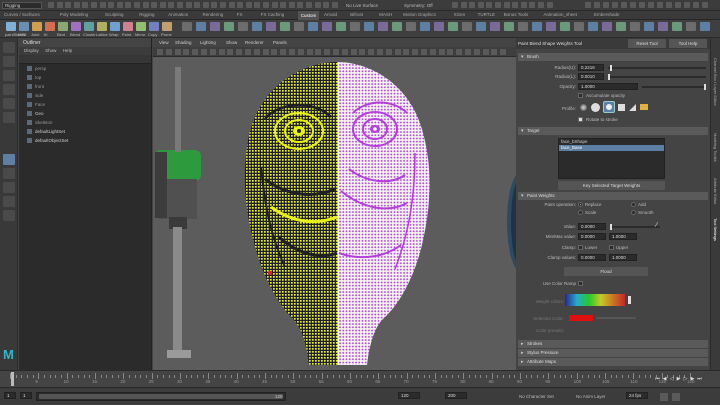 The height and width of the screenshot is (405, 720). What do you see at coordinates (635, 227) in the screenshot?
I see `value-slider` at bounding box center [635, 227].